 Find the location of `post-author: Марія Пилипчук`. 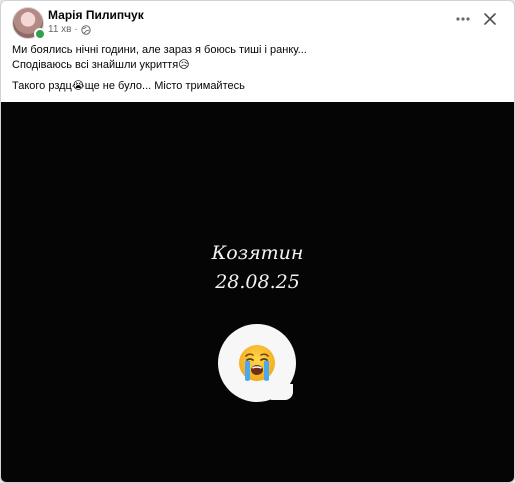

post-author: Марія Пилипчук is located at coordinates (96, 15).